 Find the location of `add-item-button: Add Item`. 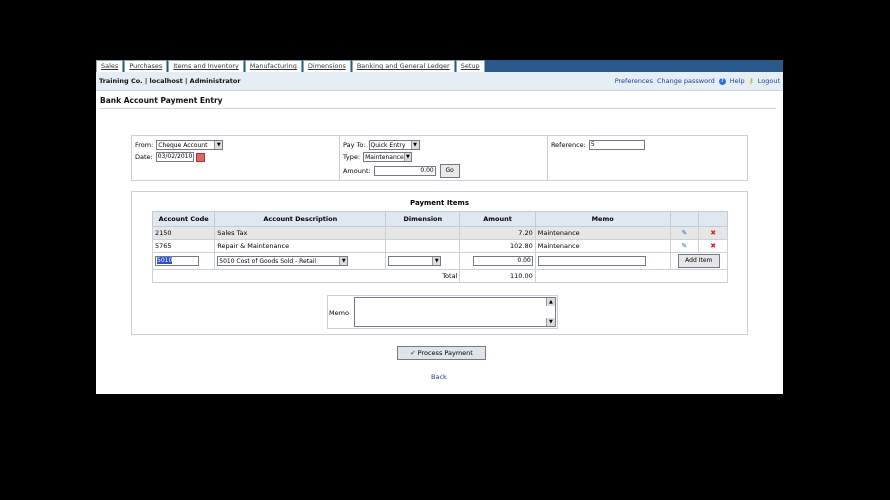

add-item-button: Add Item is located at coordinates (698, 261).